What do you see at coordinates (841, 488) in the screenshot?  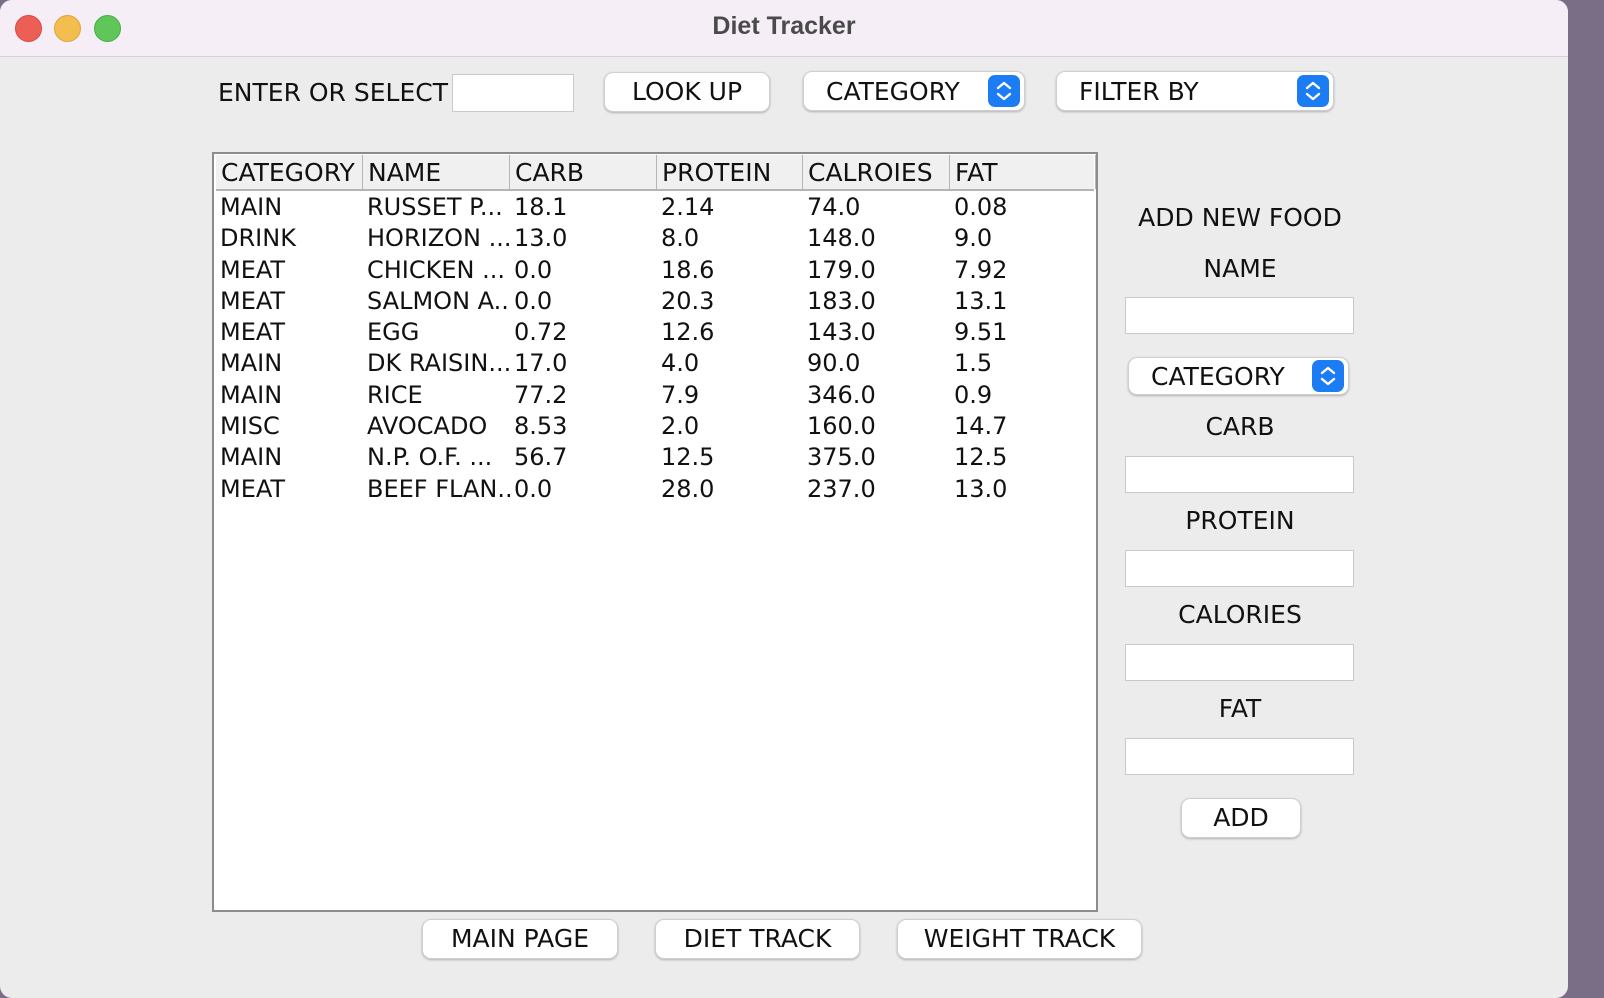 I see `cell-calories: 237.0` at bounding box center [841, 488].